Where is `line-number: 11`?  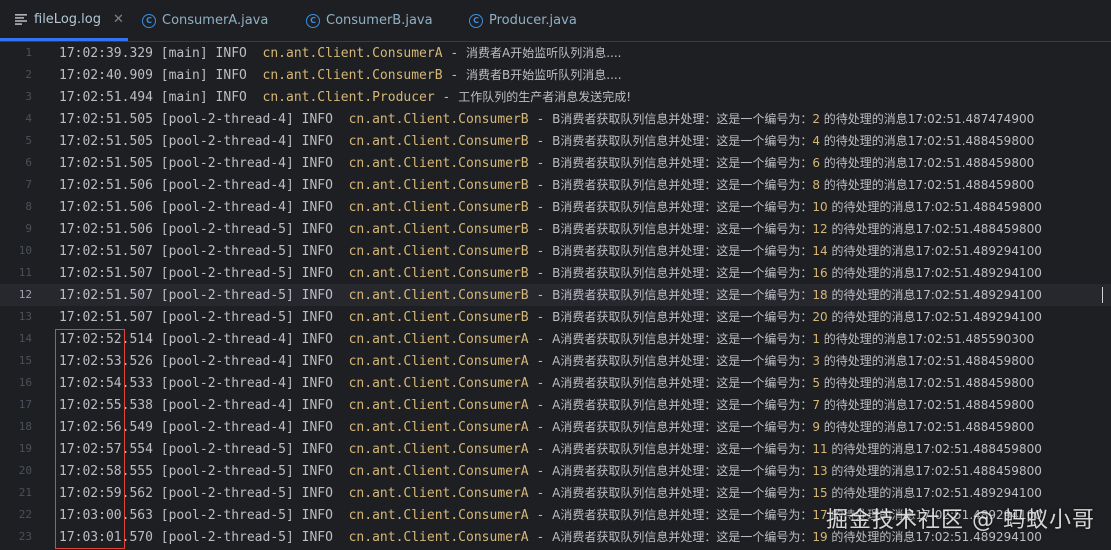 line-number: 11 is located at coordinates (25, 272).